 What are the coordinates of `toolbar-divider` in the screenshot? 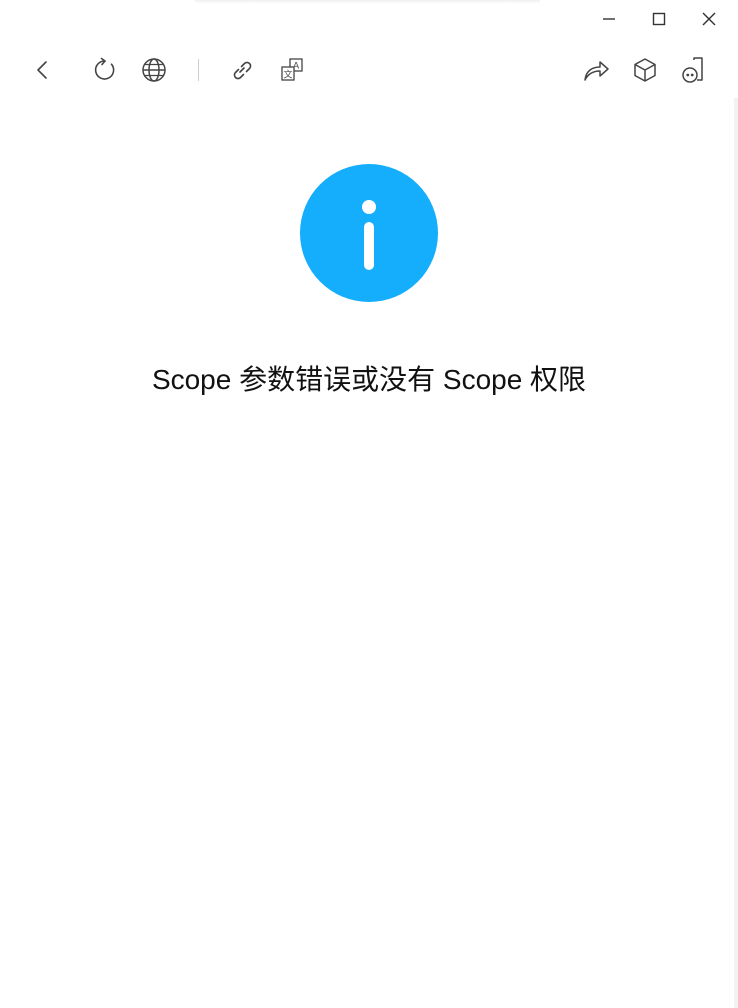 It's located at (198, 70).